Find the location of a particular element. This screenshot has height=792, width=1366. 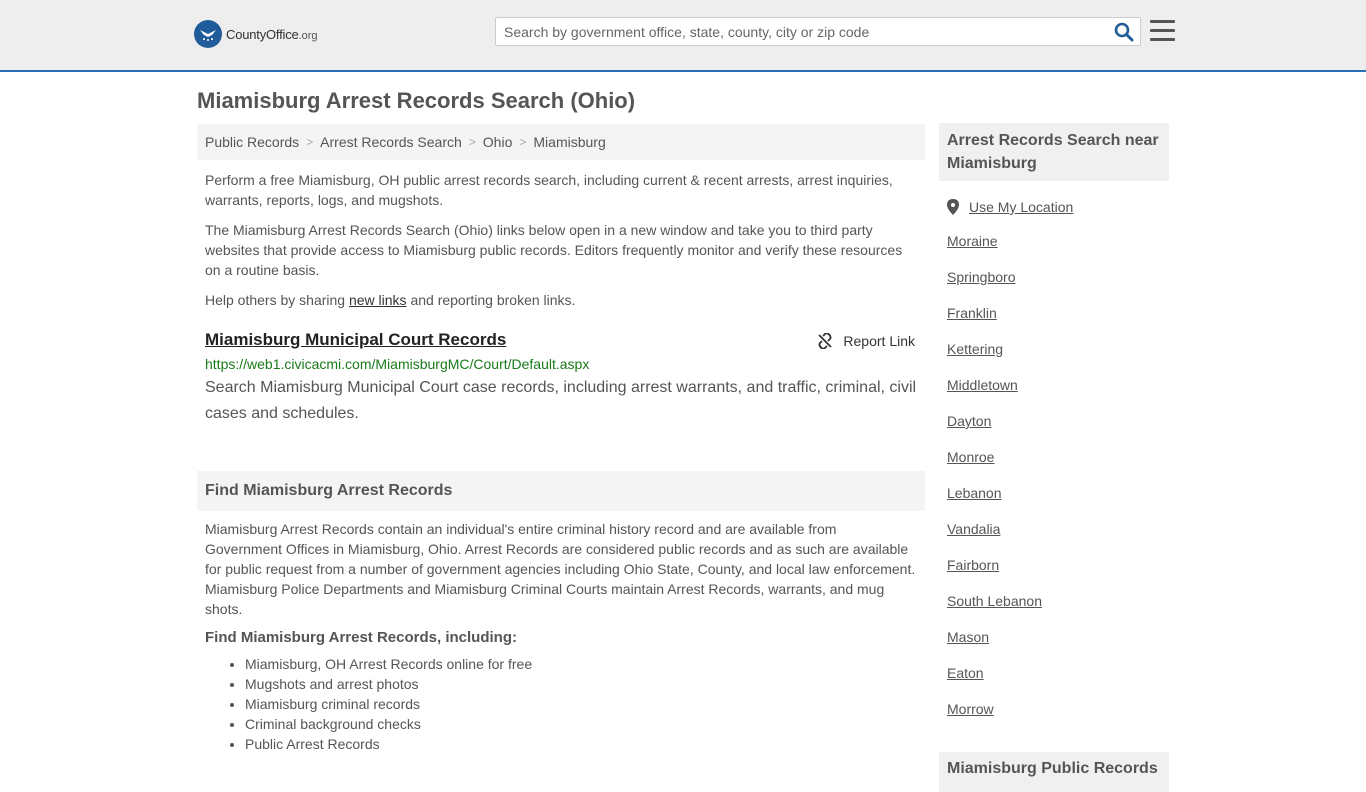

list-item: Mason is located at coordinates (1054, 637).